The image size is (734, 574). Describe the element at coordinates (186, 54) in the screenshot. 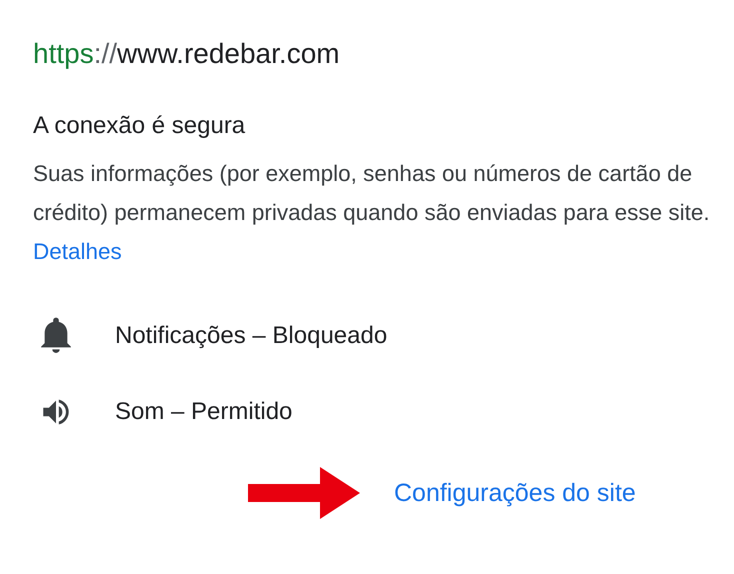

I see `url-text: https://www.redebar.com` at that location.